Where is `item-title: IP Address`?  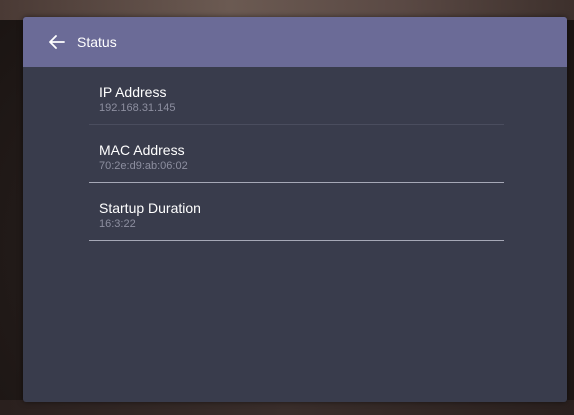 item-title: IP Address is located at coordinates (133, 92).